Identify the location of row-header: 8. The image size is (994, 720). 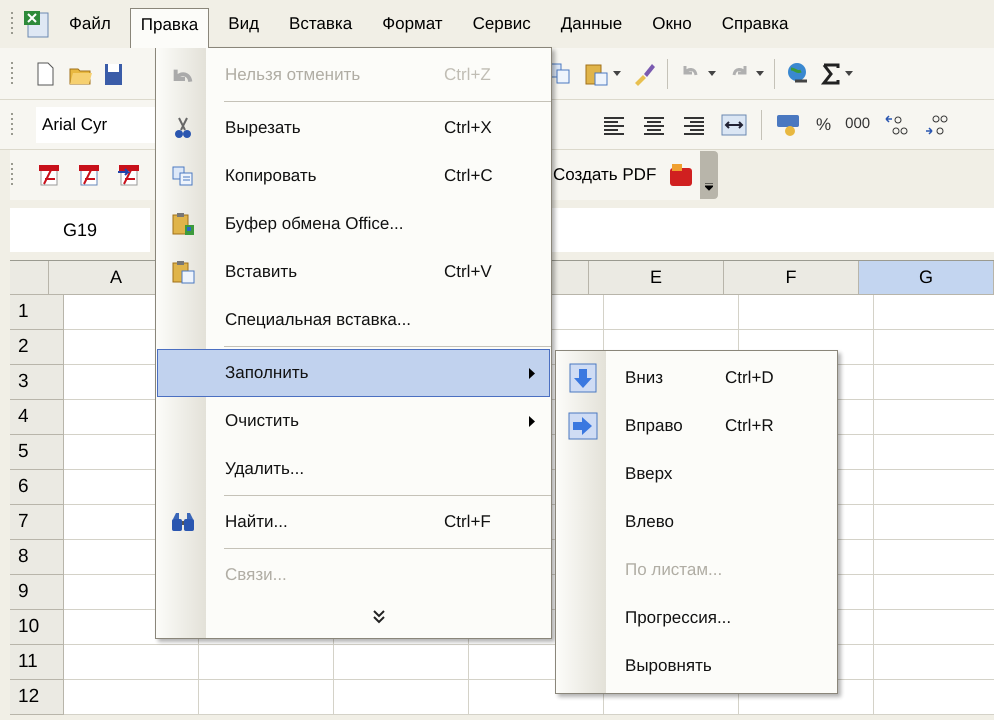
(37, 557).